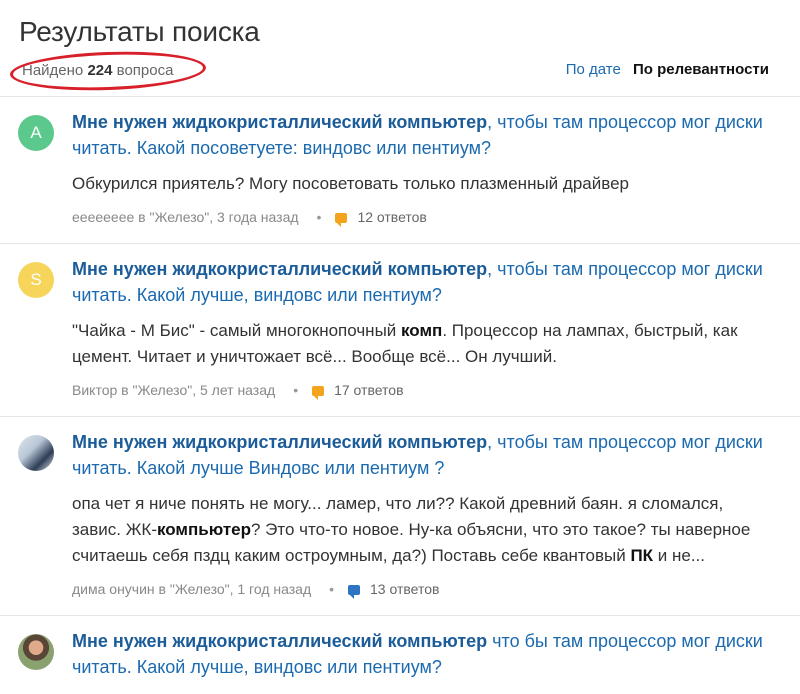 The height and width of the screenshot is (694, 800). I want to click on avatar: S, so click(36, 280).